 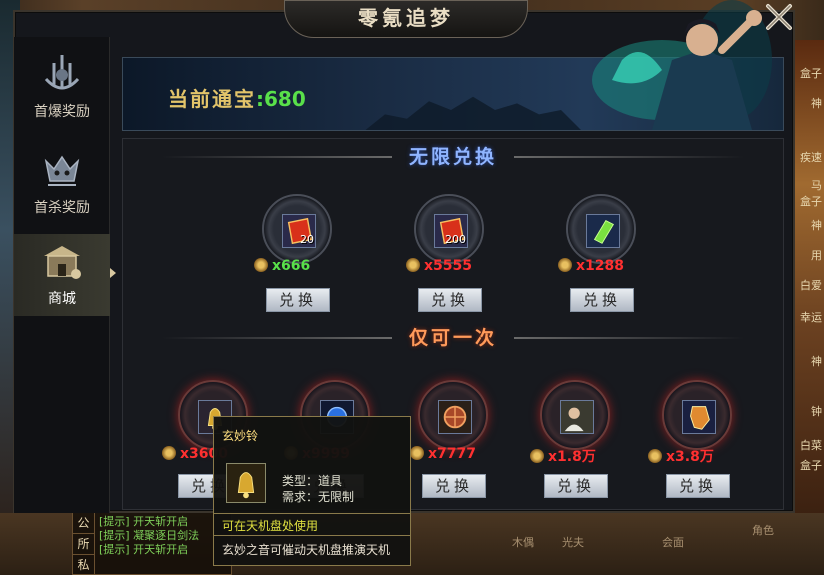 What do you see at coordinates (763, 530) in the screenshot?
I see `bottom-label-role: 角色` at bounding box center [763, 530].